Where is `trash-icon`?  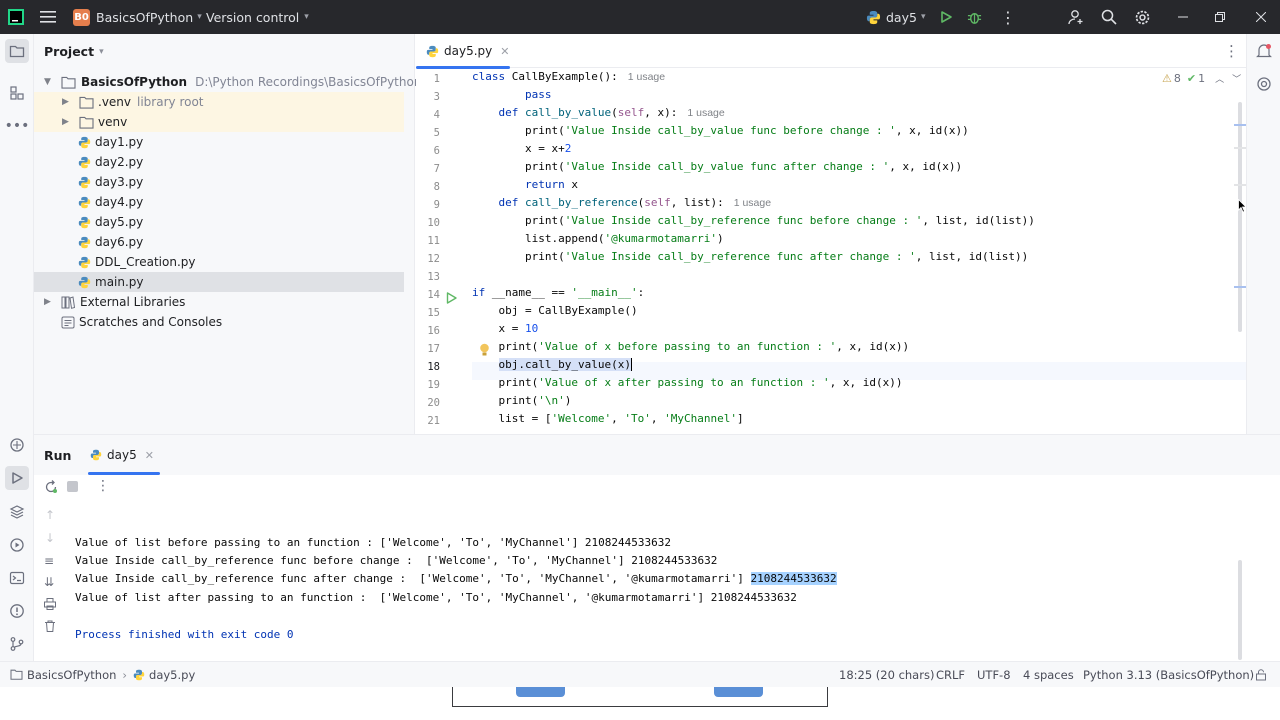
trash-icon is located at coordinates (50, 627).